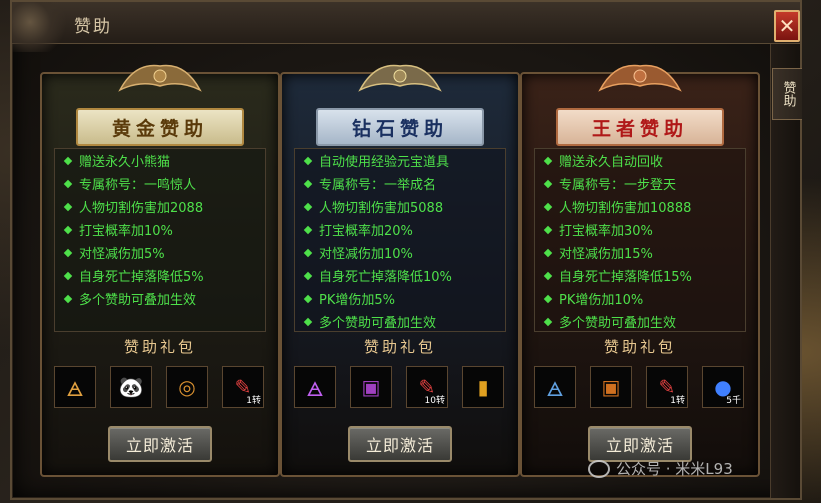 The image size is (821, 503). I want to click on list-item: 自身死亡掉落降低10%, so click(399, 275).